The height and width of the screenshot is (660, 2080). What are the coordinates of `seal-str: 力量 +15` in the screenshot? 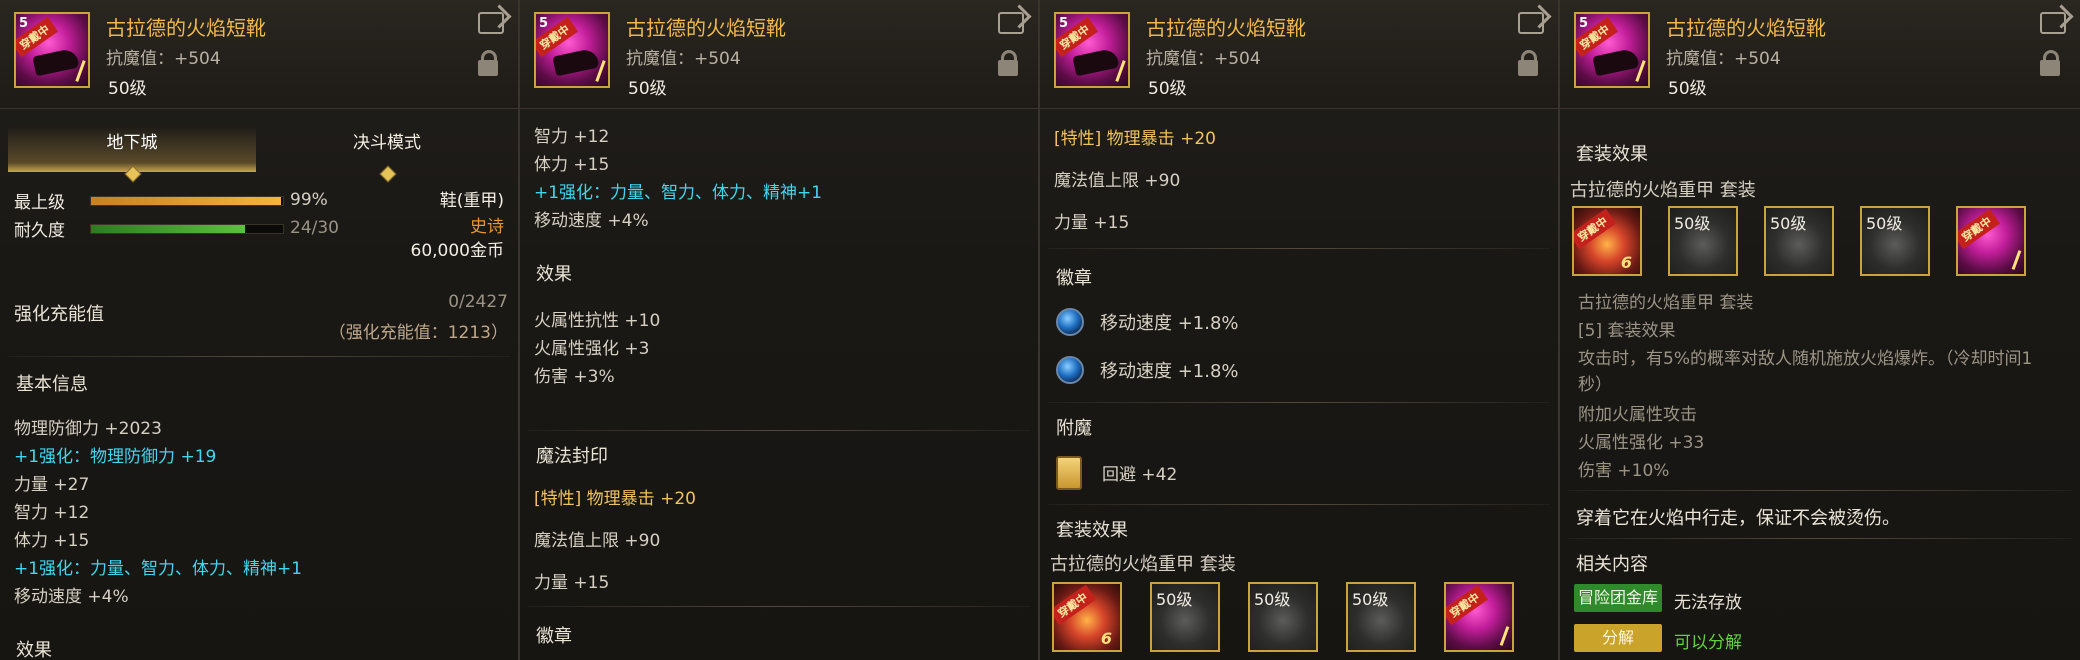 It's located at (1092, 223).